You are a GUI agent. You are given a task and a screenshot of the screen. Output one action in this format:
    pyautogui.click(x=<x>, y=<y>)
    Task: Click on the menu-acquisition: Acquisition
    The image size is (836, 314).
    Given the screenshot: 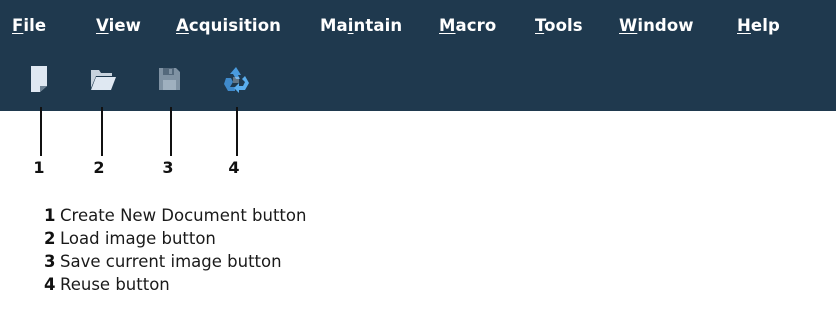 What is the action you would take?
    pyautogui.click(x=228, y=26)
    